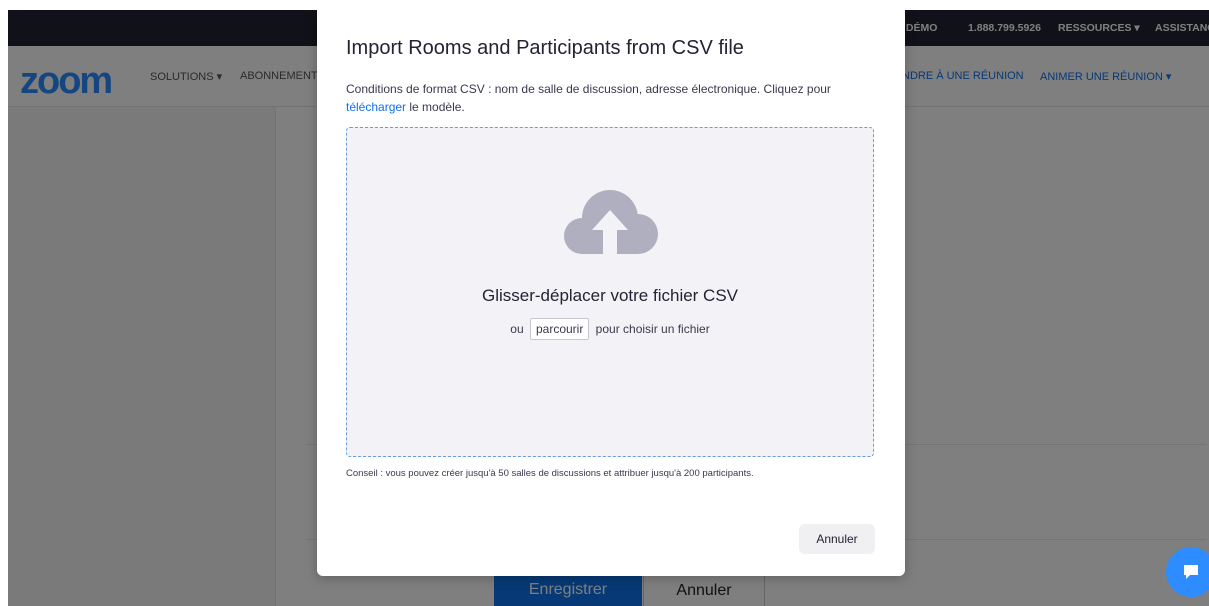 This screenshot has width=1209, height=606. Describe the element at coordinates (652, 329) in the screenshot. I see `choose-file-label: pour choisir un fichier` at that location.